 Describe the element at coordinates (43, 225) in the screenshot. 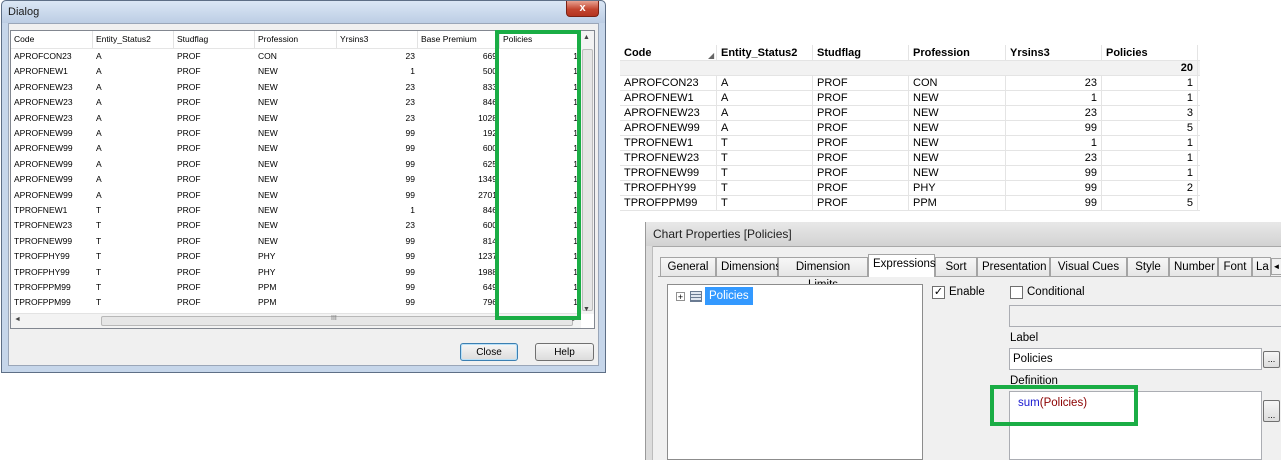

I see `table-cell: TPROFNEW23` at that location.